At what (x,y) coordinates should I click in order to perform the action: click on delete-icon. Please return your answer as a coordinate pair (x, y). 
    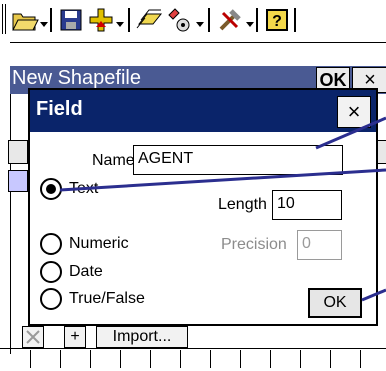
    Looking at the image, I should click on (33, 337).